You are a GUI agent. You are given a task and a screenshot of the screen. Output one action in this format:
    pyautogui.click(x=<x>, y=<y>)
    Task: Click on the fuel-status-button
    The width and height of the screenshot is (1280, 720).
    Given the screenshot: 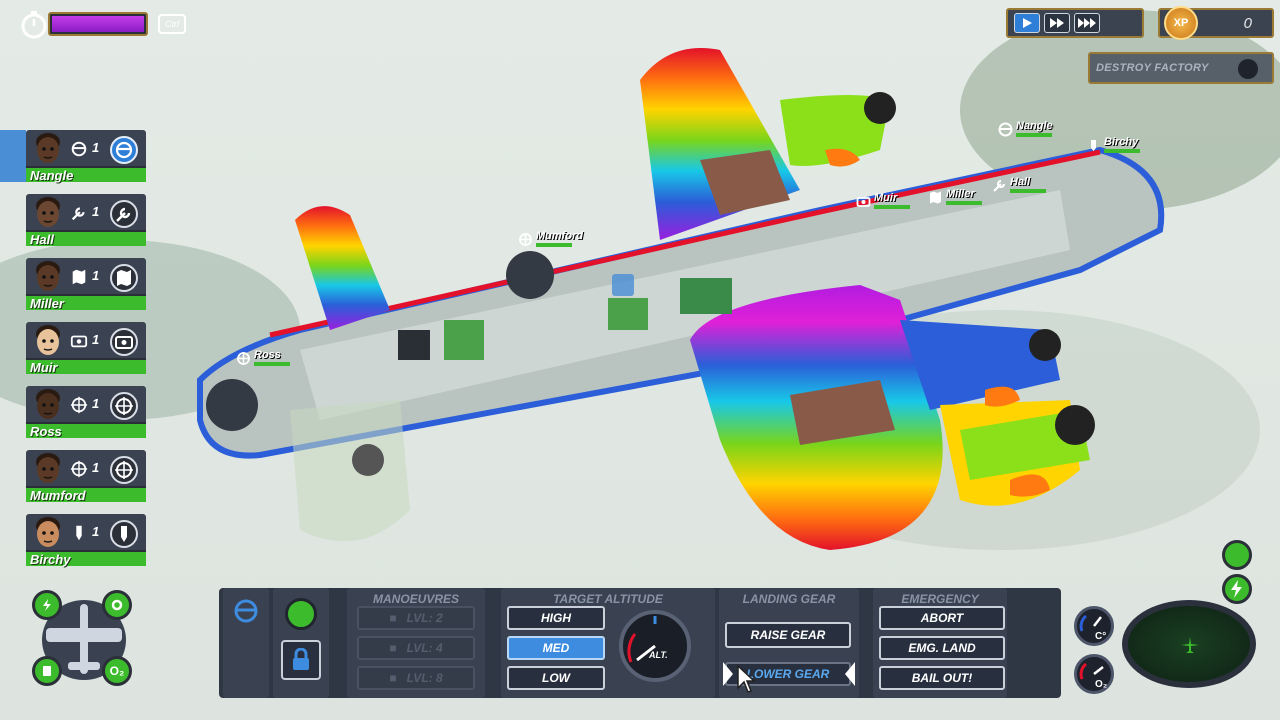 What is the action you would take?
    pyautogui.click(x=47, y=671)
    